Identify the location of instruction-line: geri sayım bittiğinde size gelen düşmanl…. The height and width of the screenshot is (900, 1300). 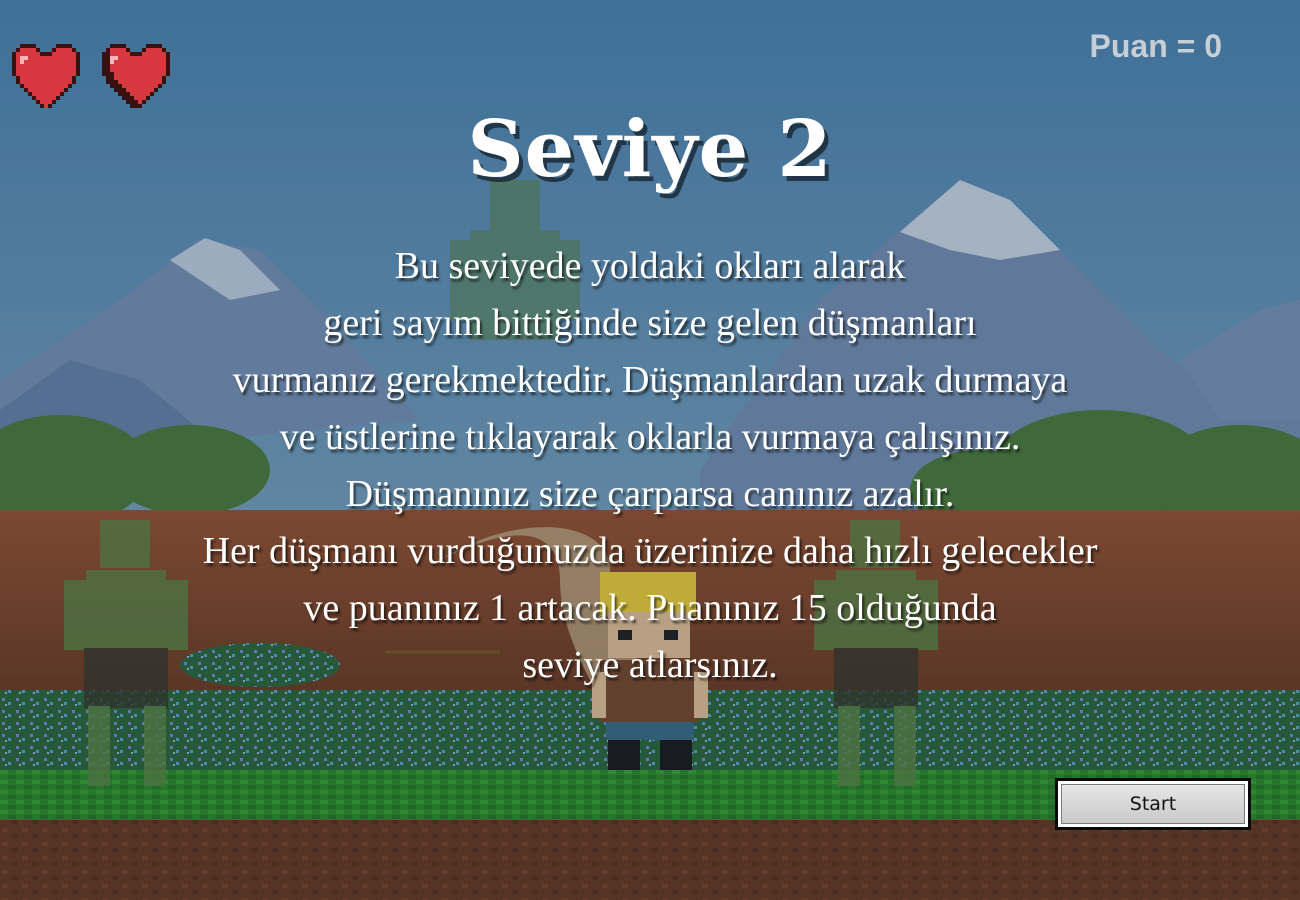
(650, 323).